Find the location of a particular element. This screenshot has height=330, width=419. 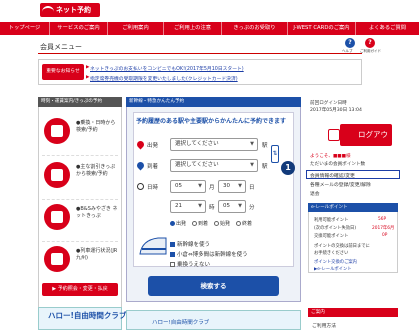

step-marker-badge: 1 is located at coordinates (288, 168).